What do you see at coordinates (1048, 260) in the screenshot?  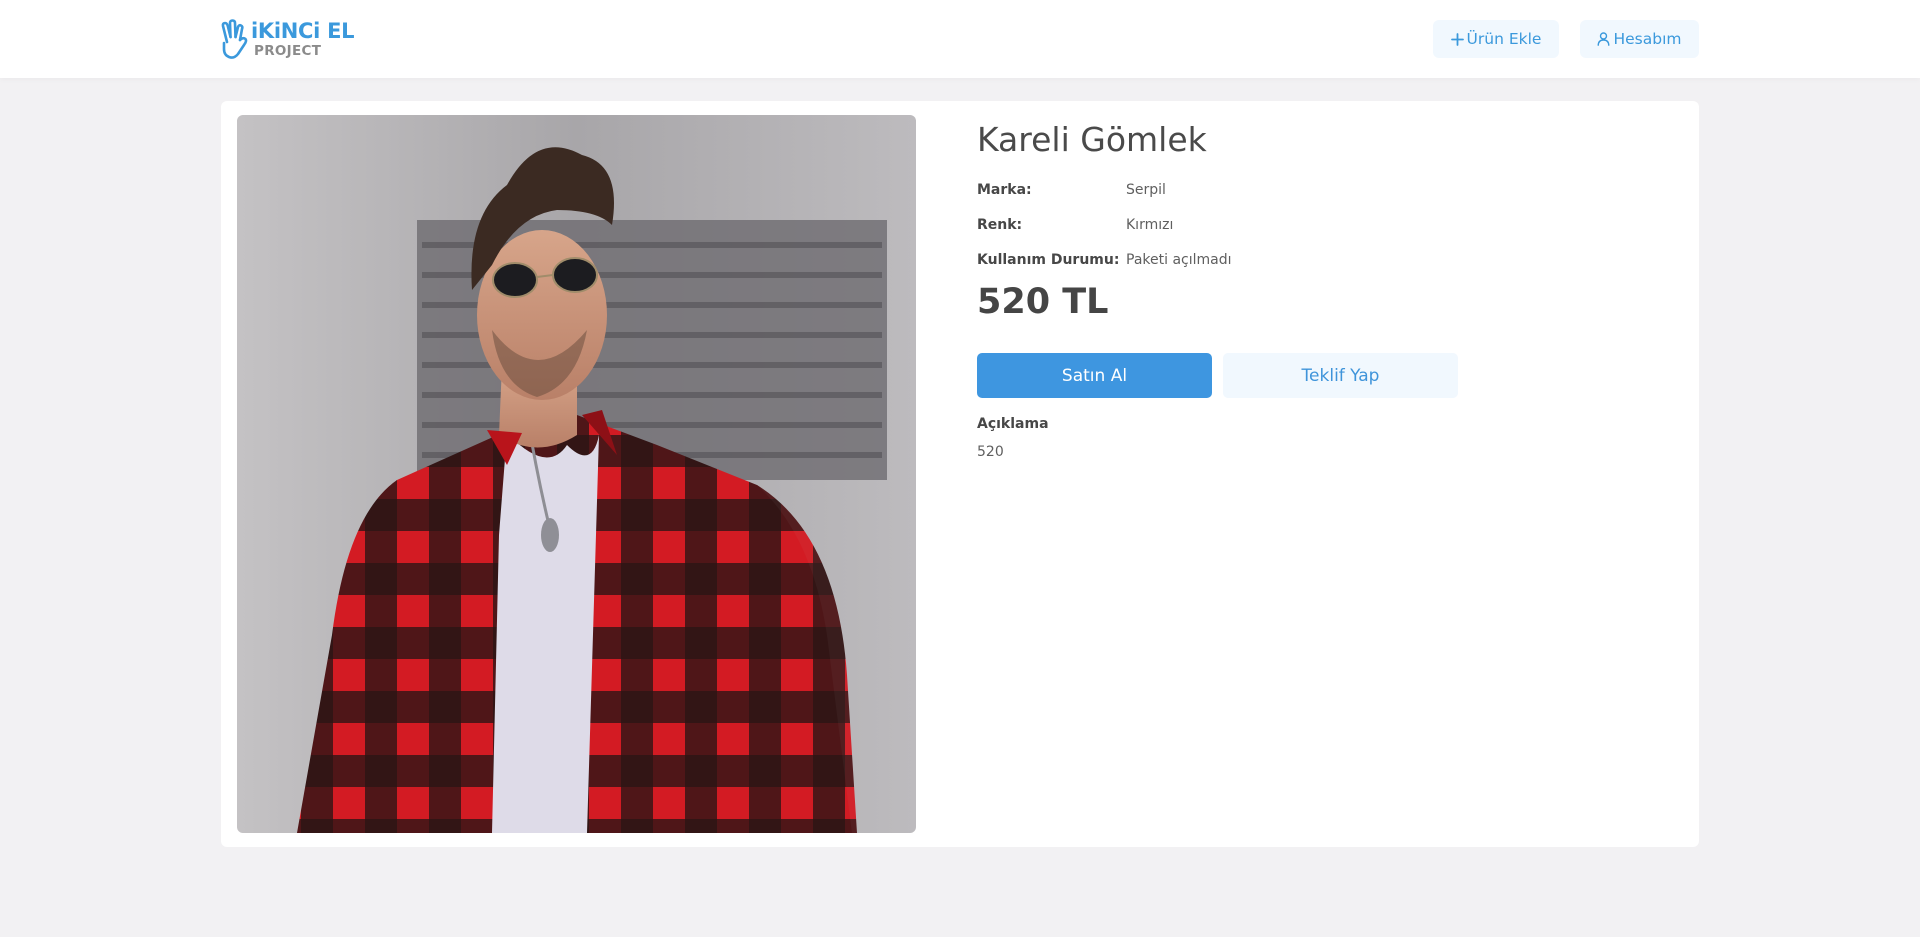 I see `spec-label-condition: Kullanım Durumu:` at bounding box center [1048, 260].